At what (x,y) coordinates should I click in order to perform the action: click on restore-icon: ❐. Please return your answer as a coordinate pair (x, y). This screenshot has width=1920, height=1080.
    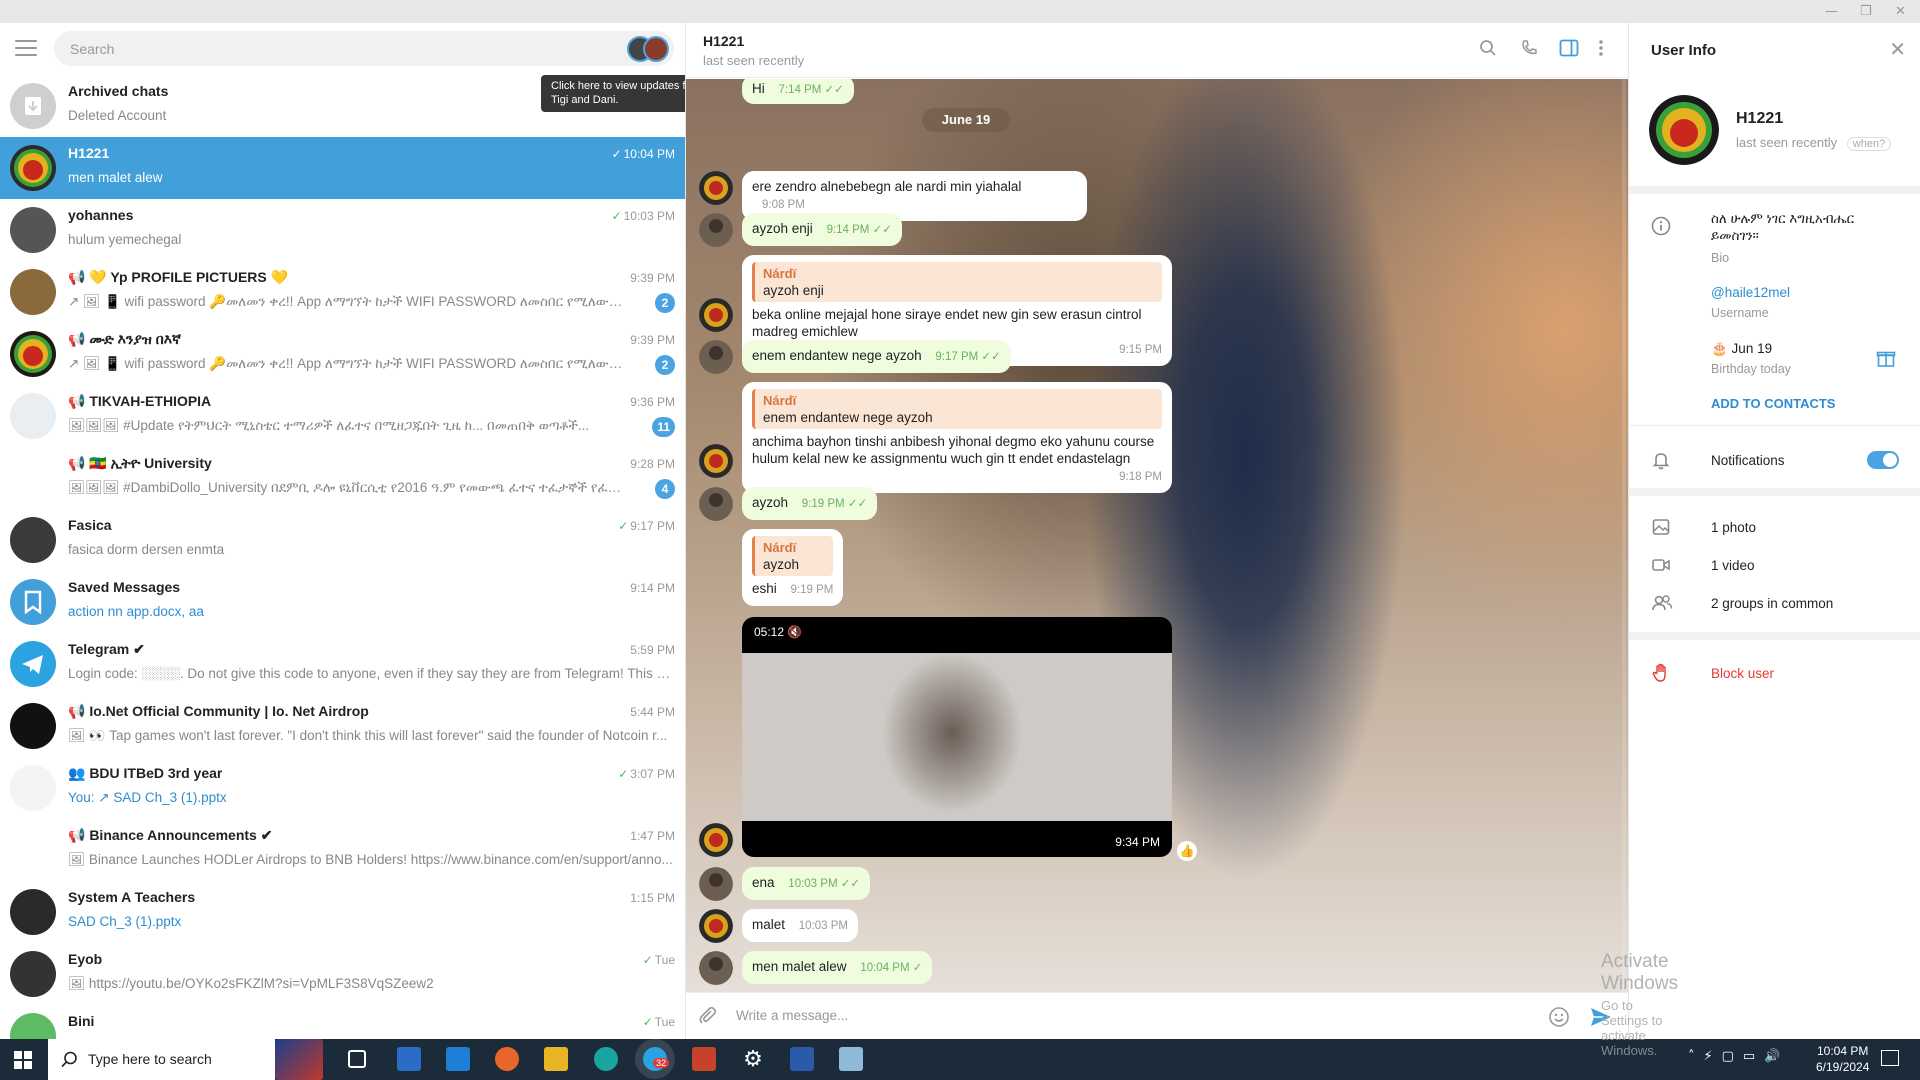
    Looking at the image, I should click on (1866, 11).